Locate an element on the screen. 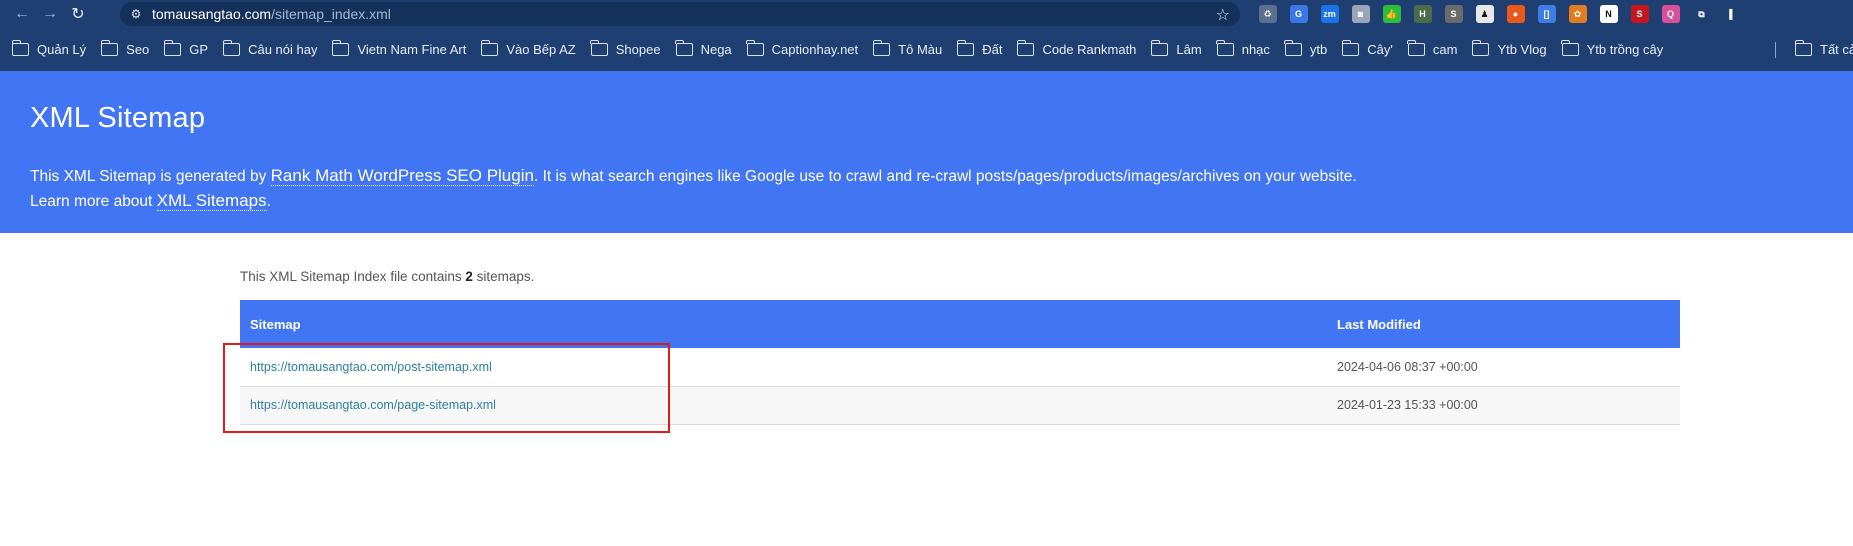 This screenshot has width=1853, height=546. puzzle-extension-icon: ⧉ is located at coordinates (1701, 14).